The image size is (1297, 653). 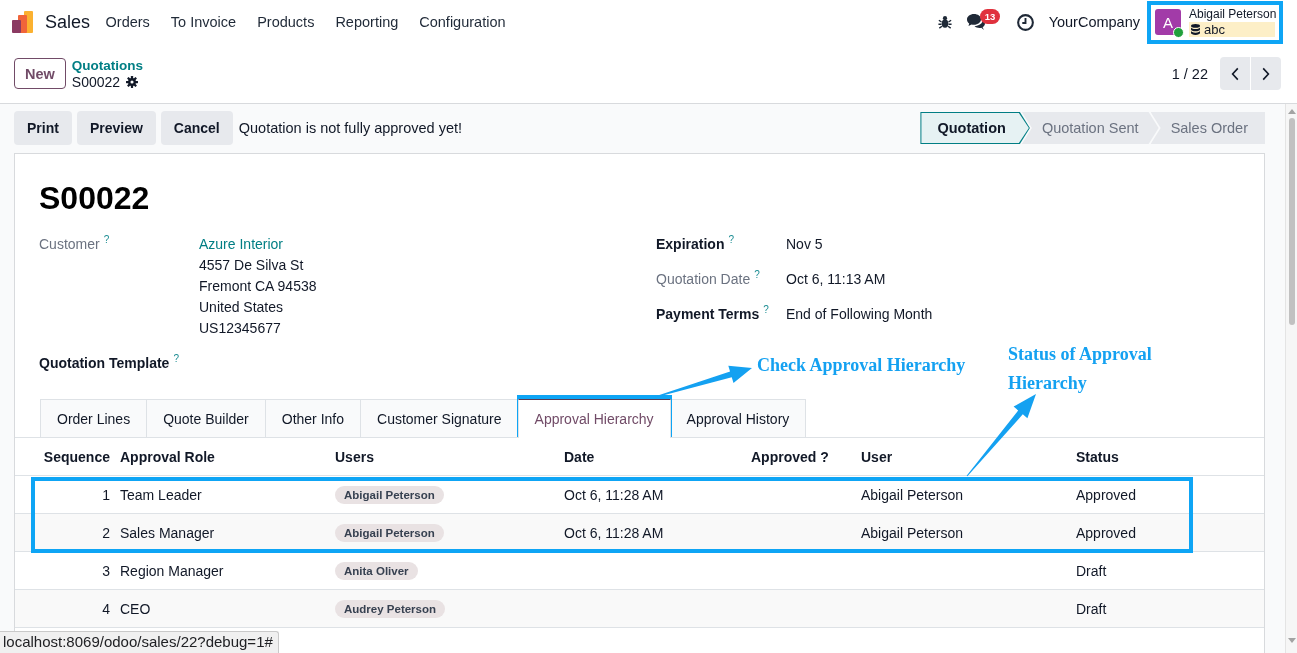 What do you see at coordinates (975, 128) in the screenshot?
I see `stage-step: Quotation` at bounding box center [975, 128].